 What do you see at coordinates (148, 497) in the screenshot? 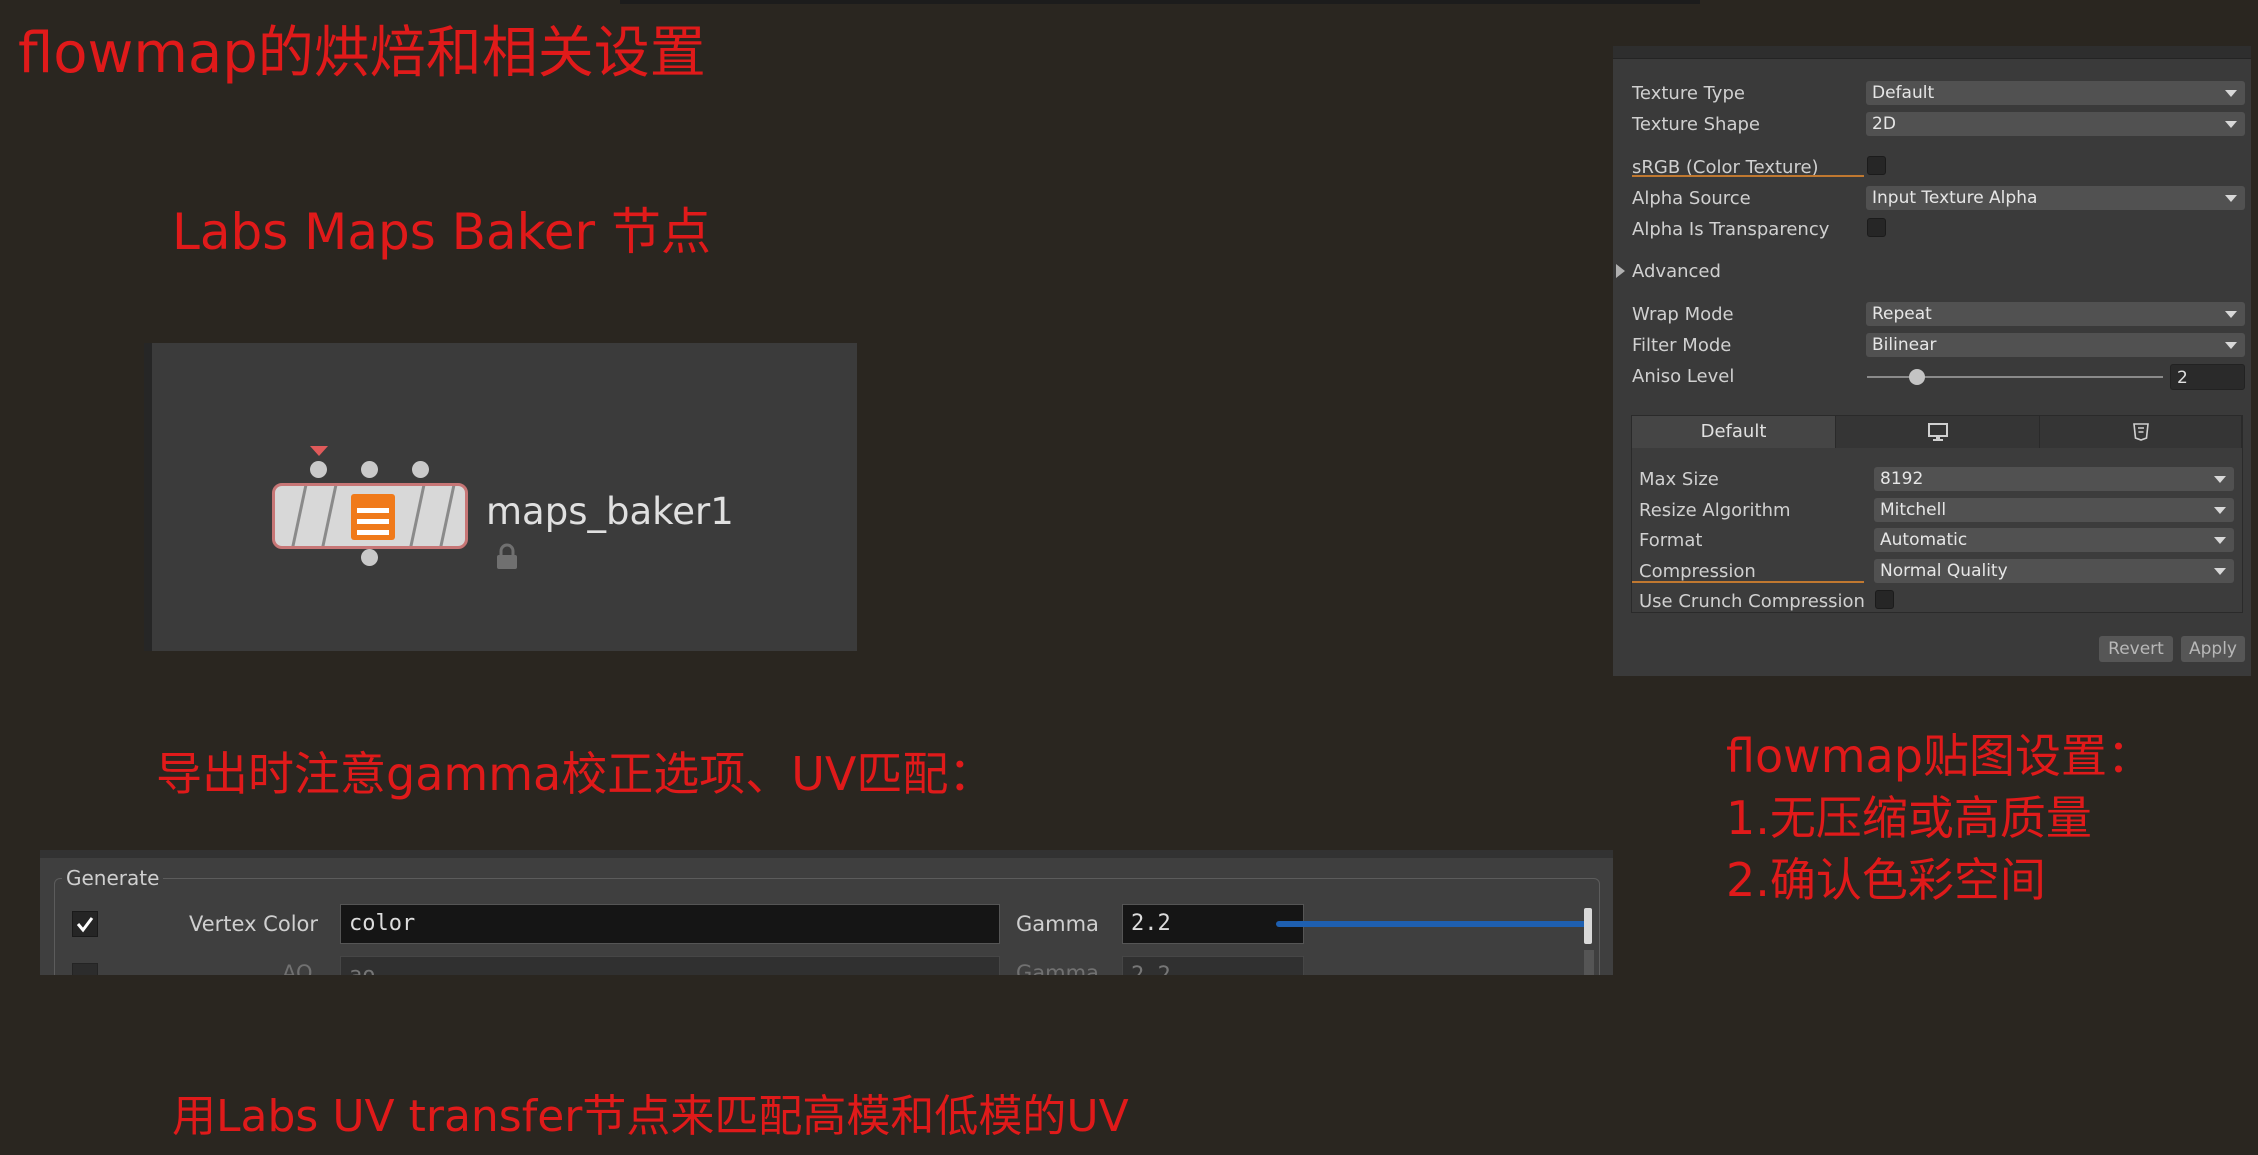
I see `panel-edge` at bounding box center [148, 497].